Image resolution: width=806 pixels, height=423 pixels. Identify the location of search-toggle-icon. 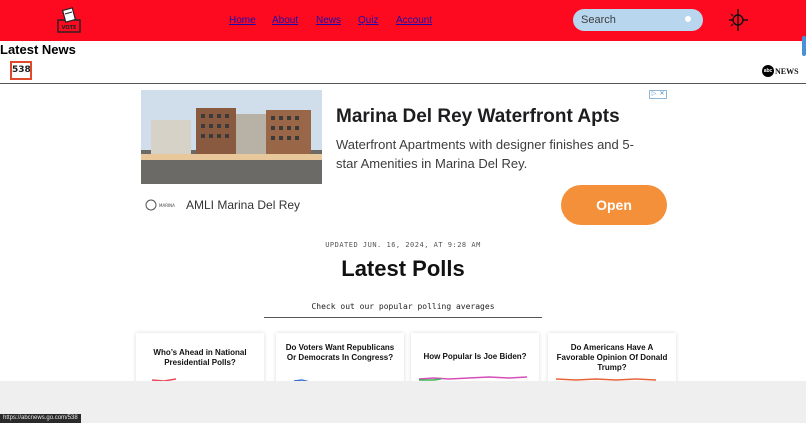
(688, 19).